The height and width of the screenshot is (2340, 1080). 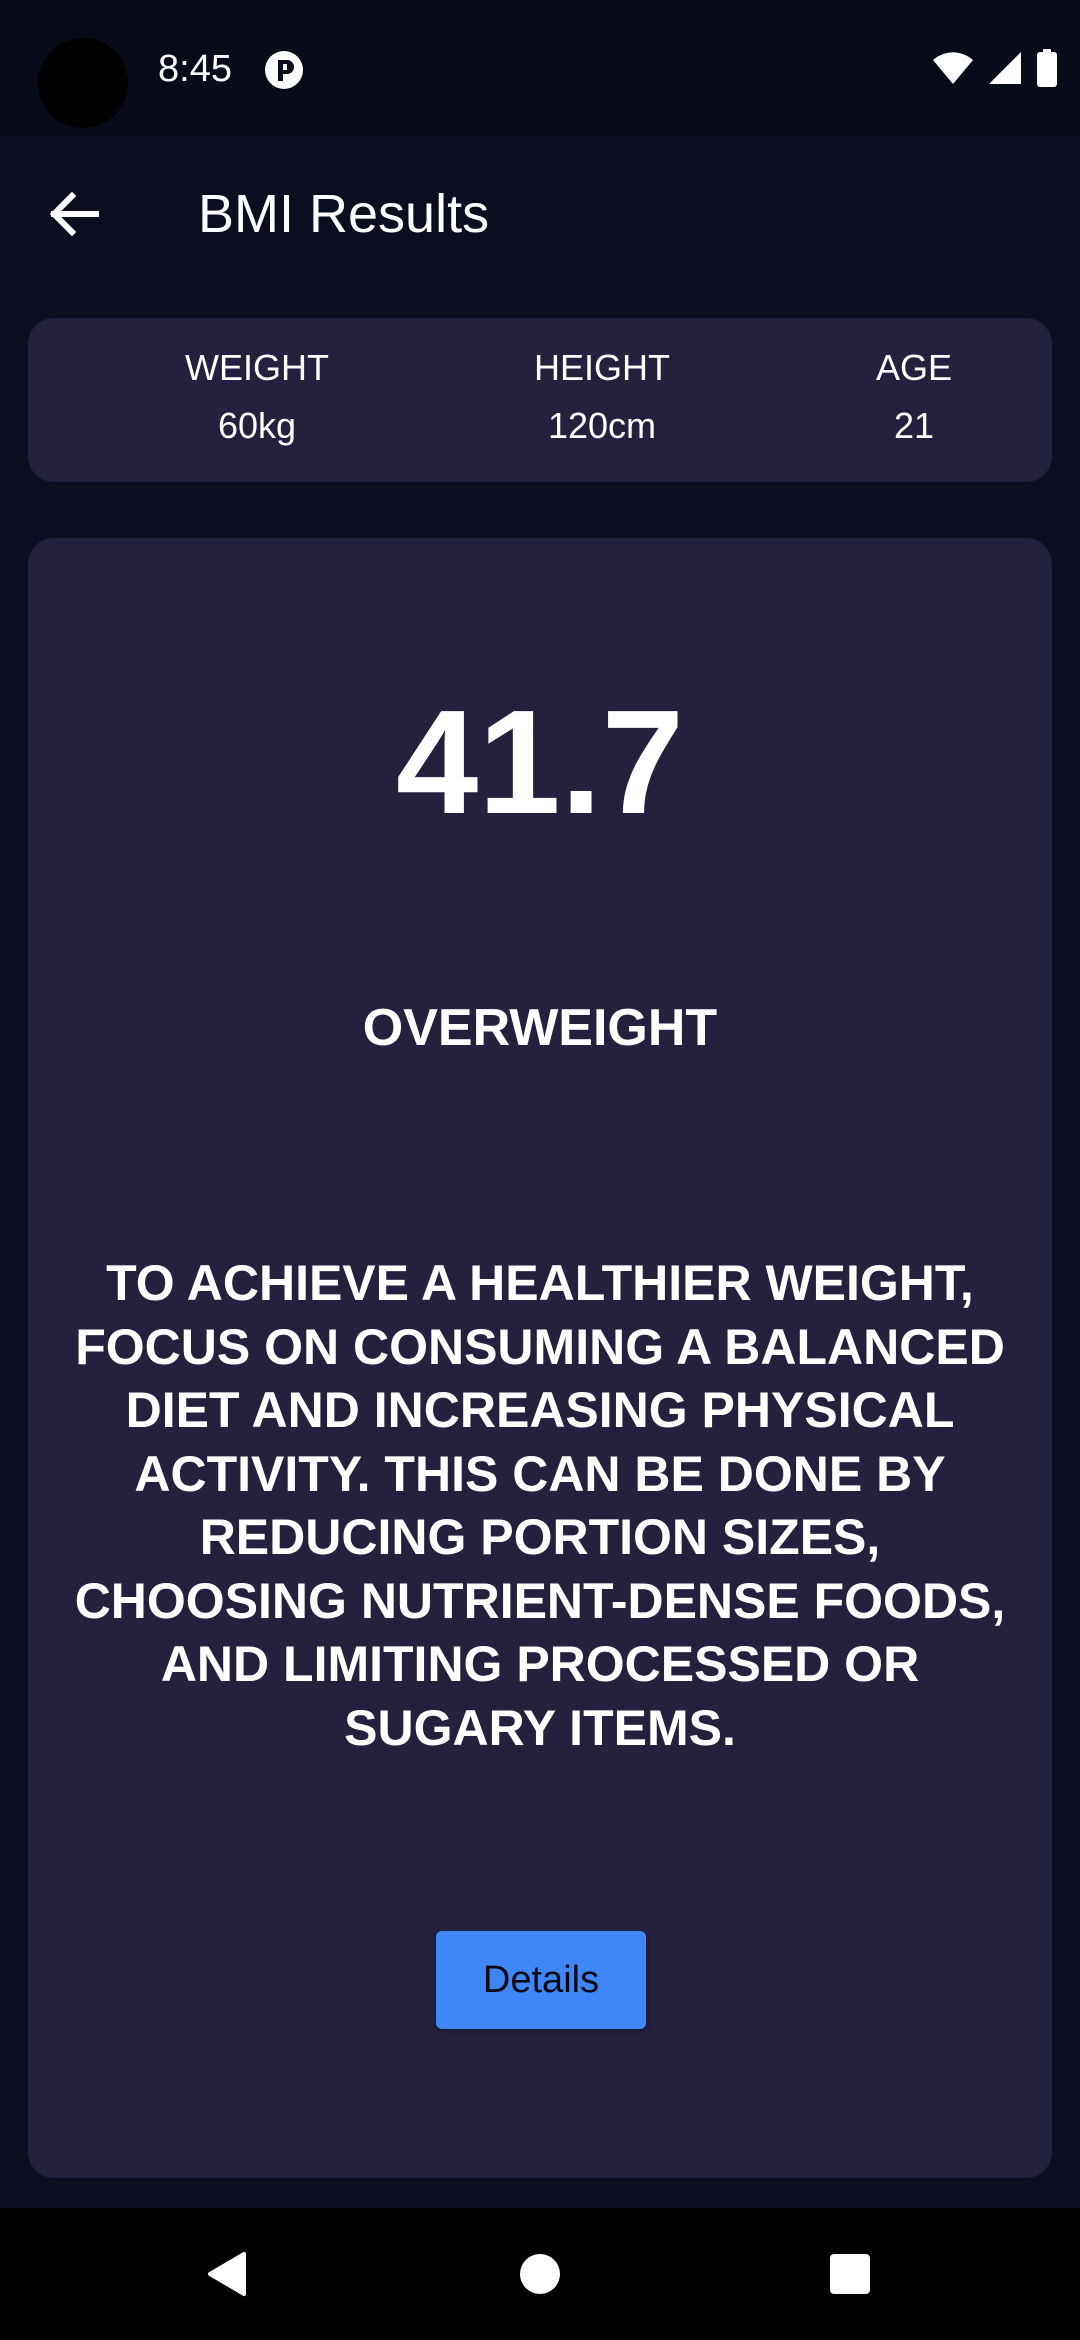 I want to click on age-label: AGE, so click(x=914, y=367).